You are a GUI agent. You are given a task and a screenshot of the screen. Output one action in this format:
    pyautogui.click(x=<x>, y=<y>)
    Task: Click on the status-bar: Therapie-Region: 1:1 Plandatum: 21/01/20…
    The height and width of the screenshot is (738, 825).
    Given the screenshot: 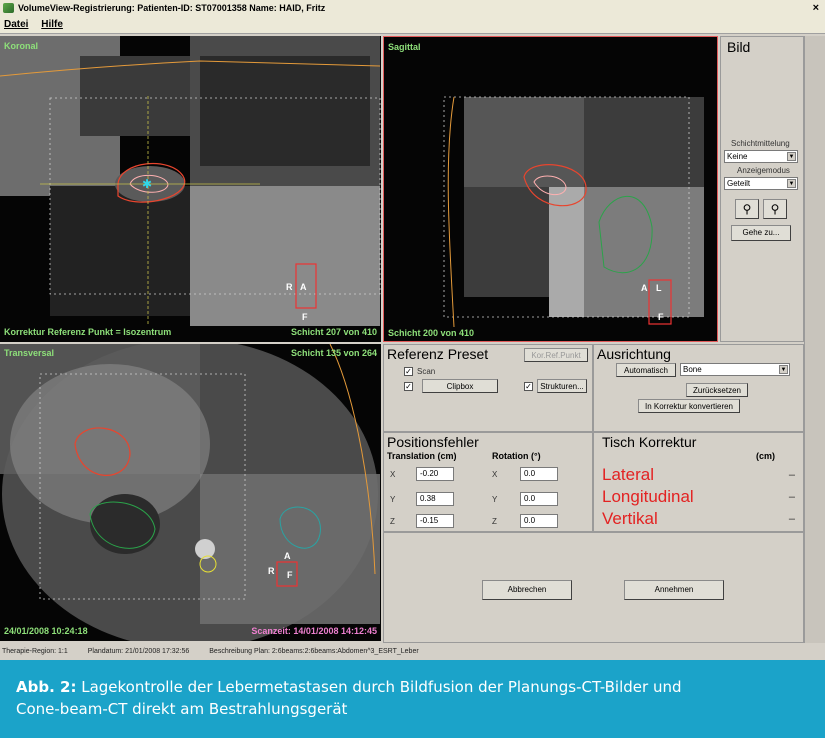 What is the action you would take?
    pyautogui.click(x=412, y=652)
    